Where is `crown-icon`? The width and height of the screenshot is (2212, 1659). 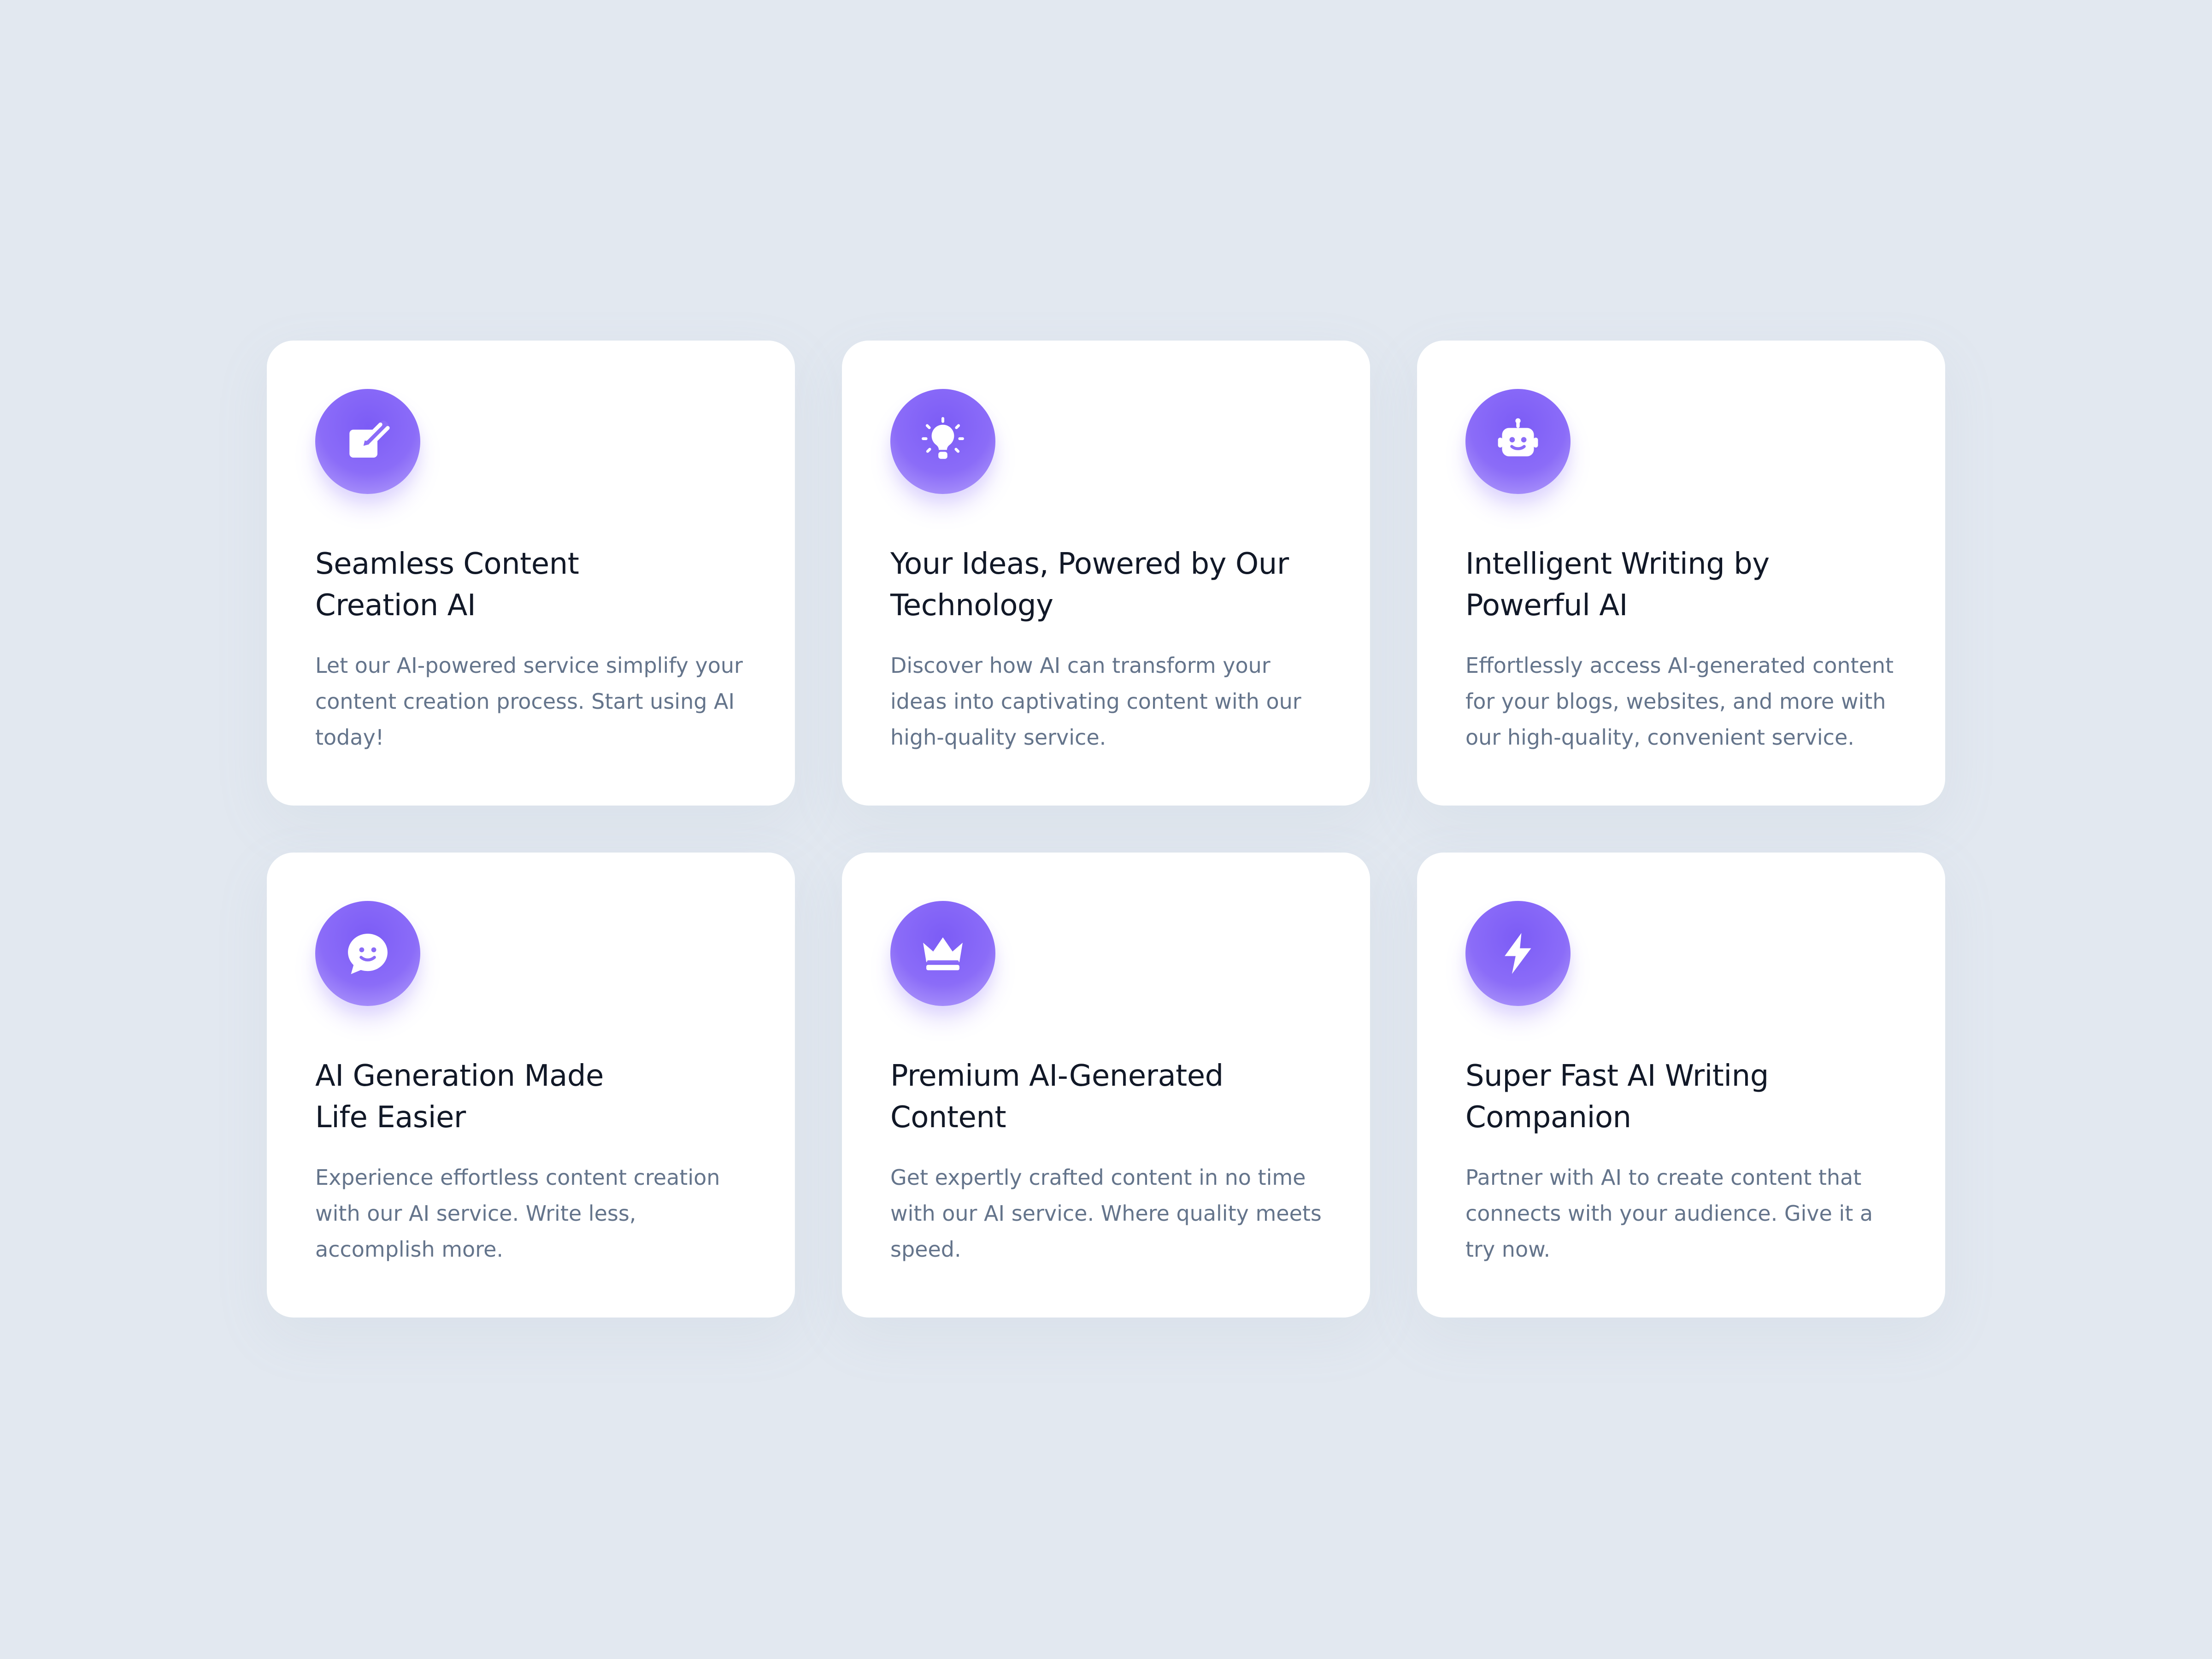 crown-icon is located at coordinates (943, 954).